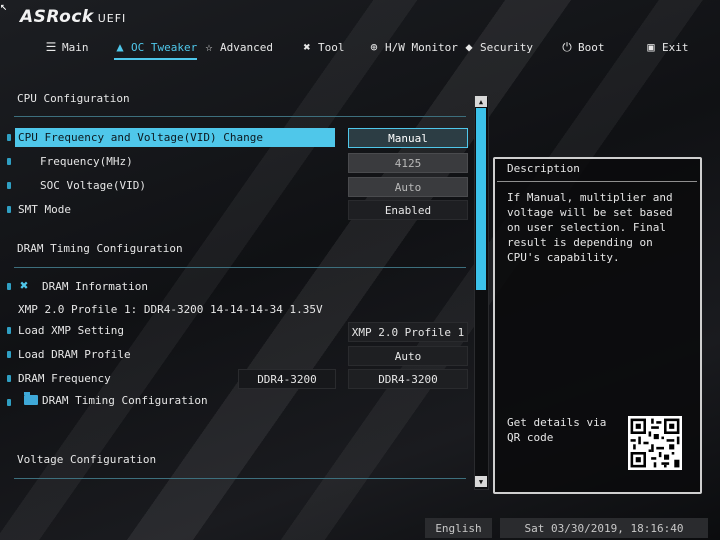  Describe the element at coordinates (408, 356) in the screenshot. I see `load-dram-profile-value: Auto` at that location.